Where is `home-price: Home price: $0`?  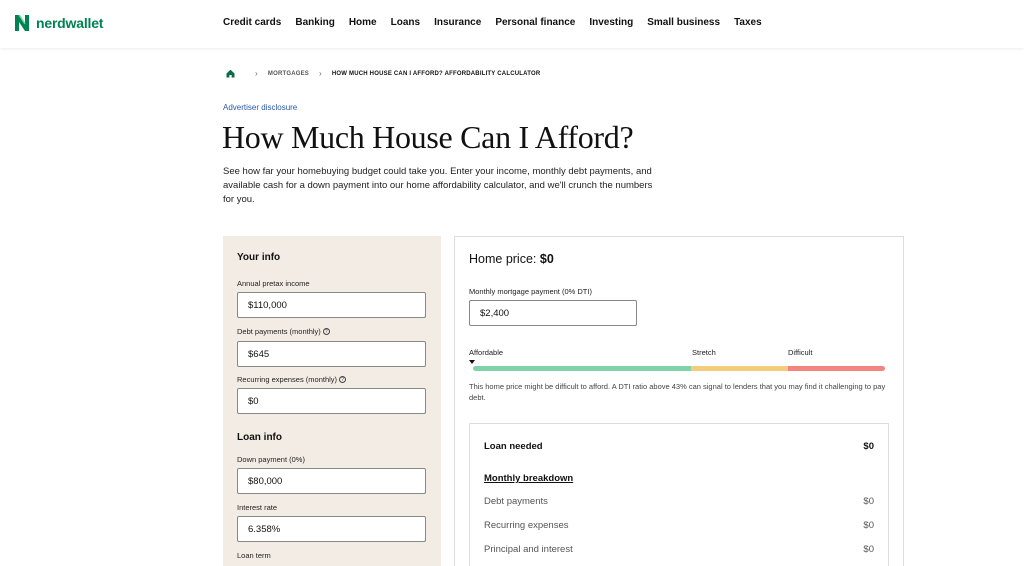
home-price: Home price: $0 is located at coordinates (511, 259).